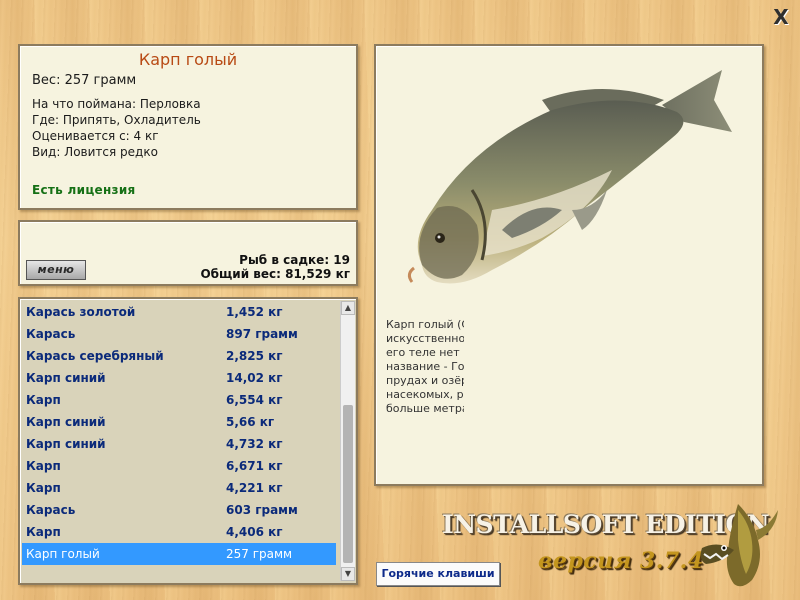 Image resolution: width=800 pixels, height=600 pixels. I want to click on pike-logo-icon, so click(739, 545).